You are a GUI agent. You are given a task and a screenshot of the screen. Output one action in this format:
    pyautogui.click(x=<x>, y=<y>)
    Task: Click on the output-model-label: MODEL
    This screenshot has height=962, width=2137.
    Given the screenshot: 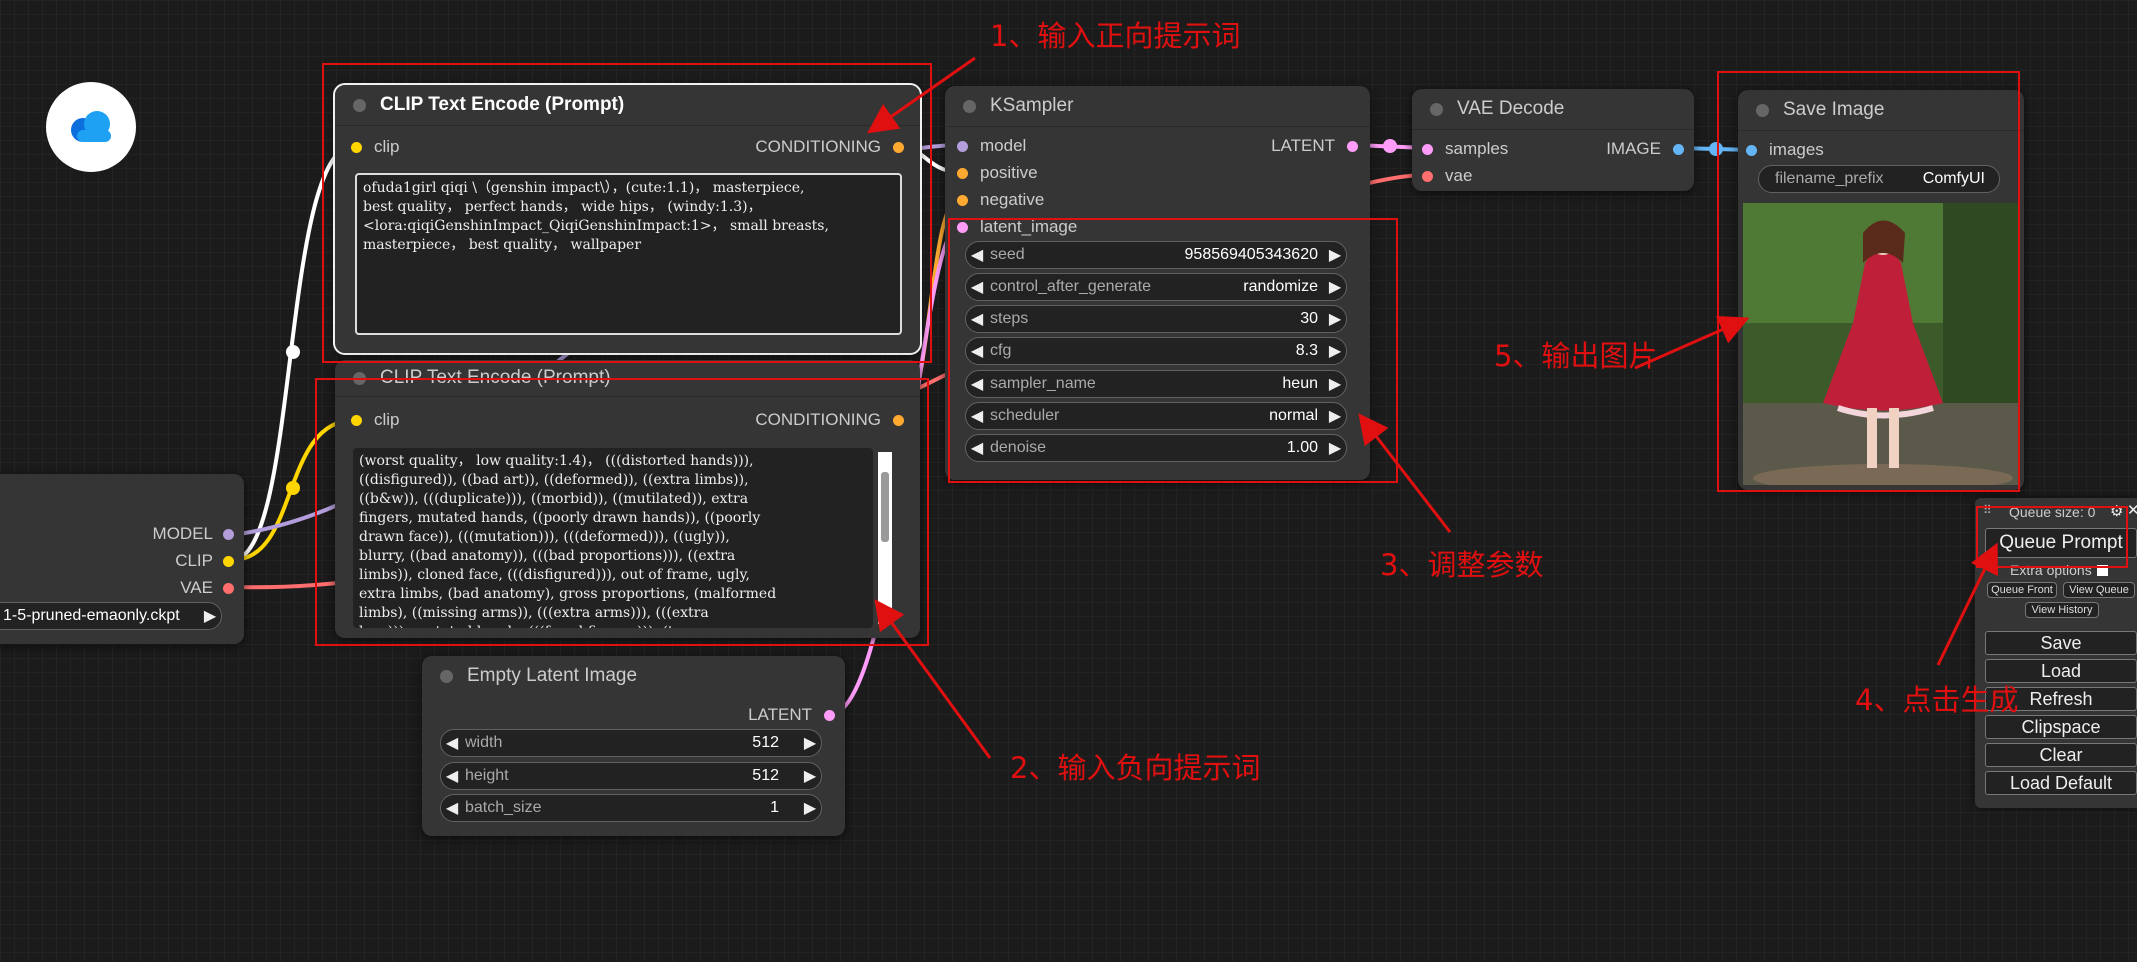 What is the action you would take?
    pyautogui.click(x=182, y=533)
    